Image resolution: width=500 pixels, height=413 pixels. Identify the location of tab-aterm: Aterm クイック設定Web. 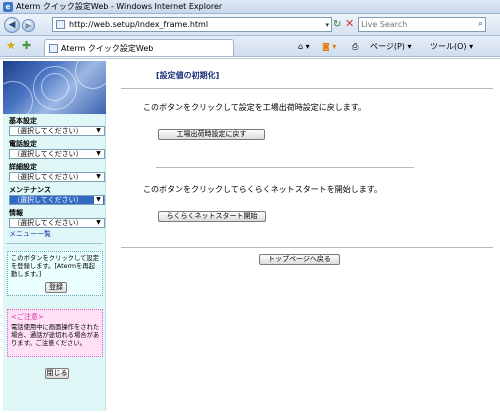
(139, 47).